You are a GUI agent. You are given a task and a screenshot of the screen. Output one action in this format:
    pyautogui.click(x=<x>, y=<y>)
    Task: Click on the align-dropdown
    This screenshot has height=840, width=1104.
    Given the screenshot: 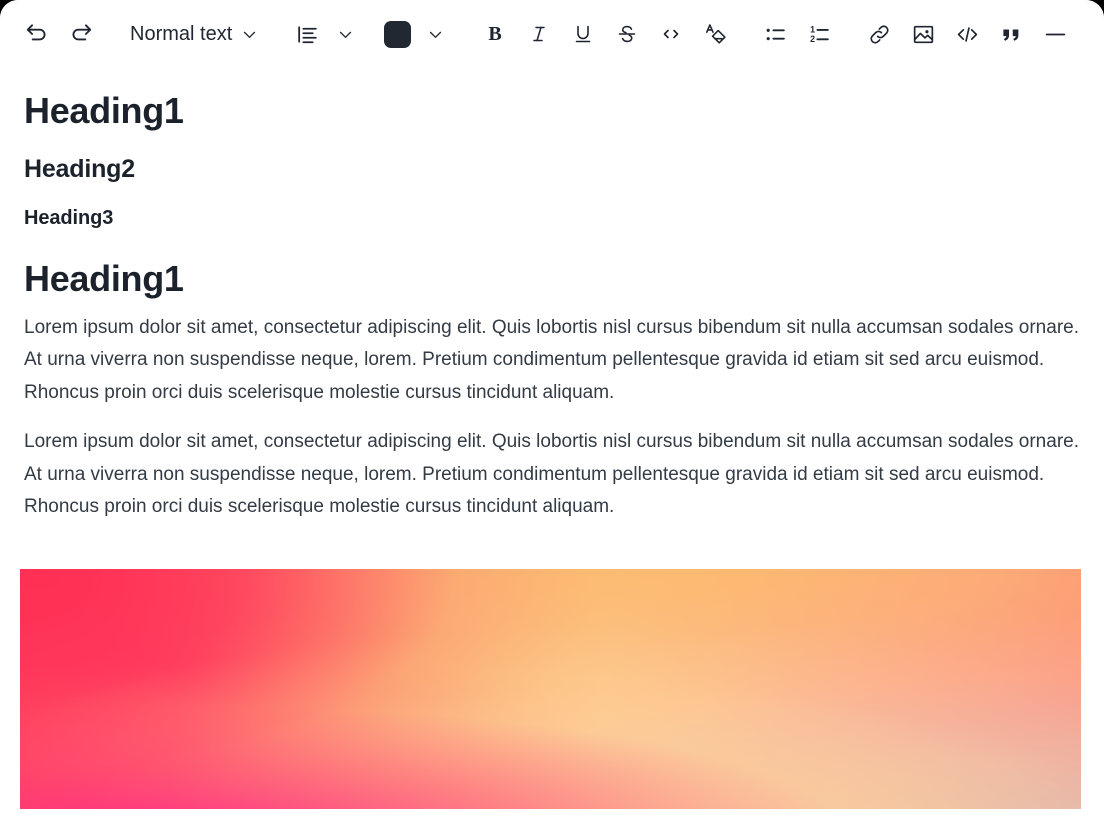 What is the action you would take?
    pyautogui.click(x=307, y=34)
    